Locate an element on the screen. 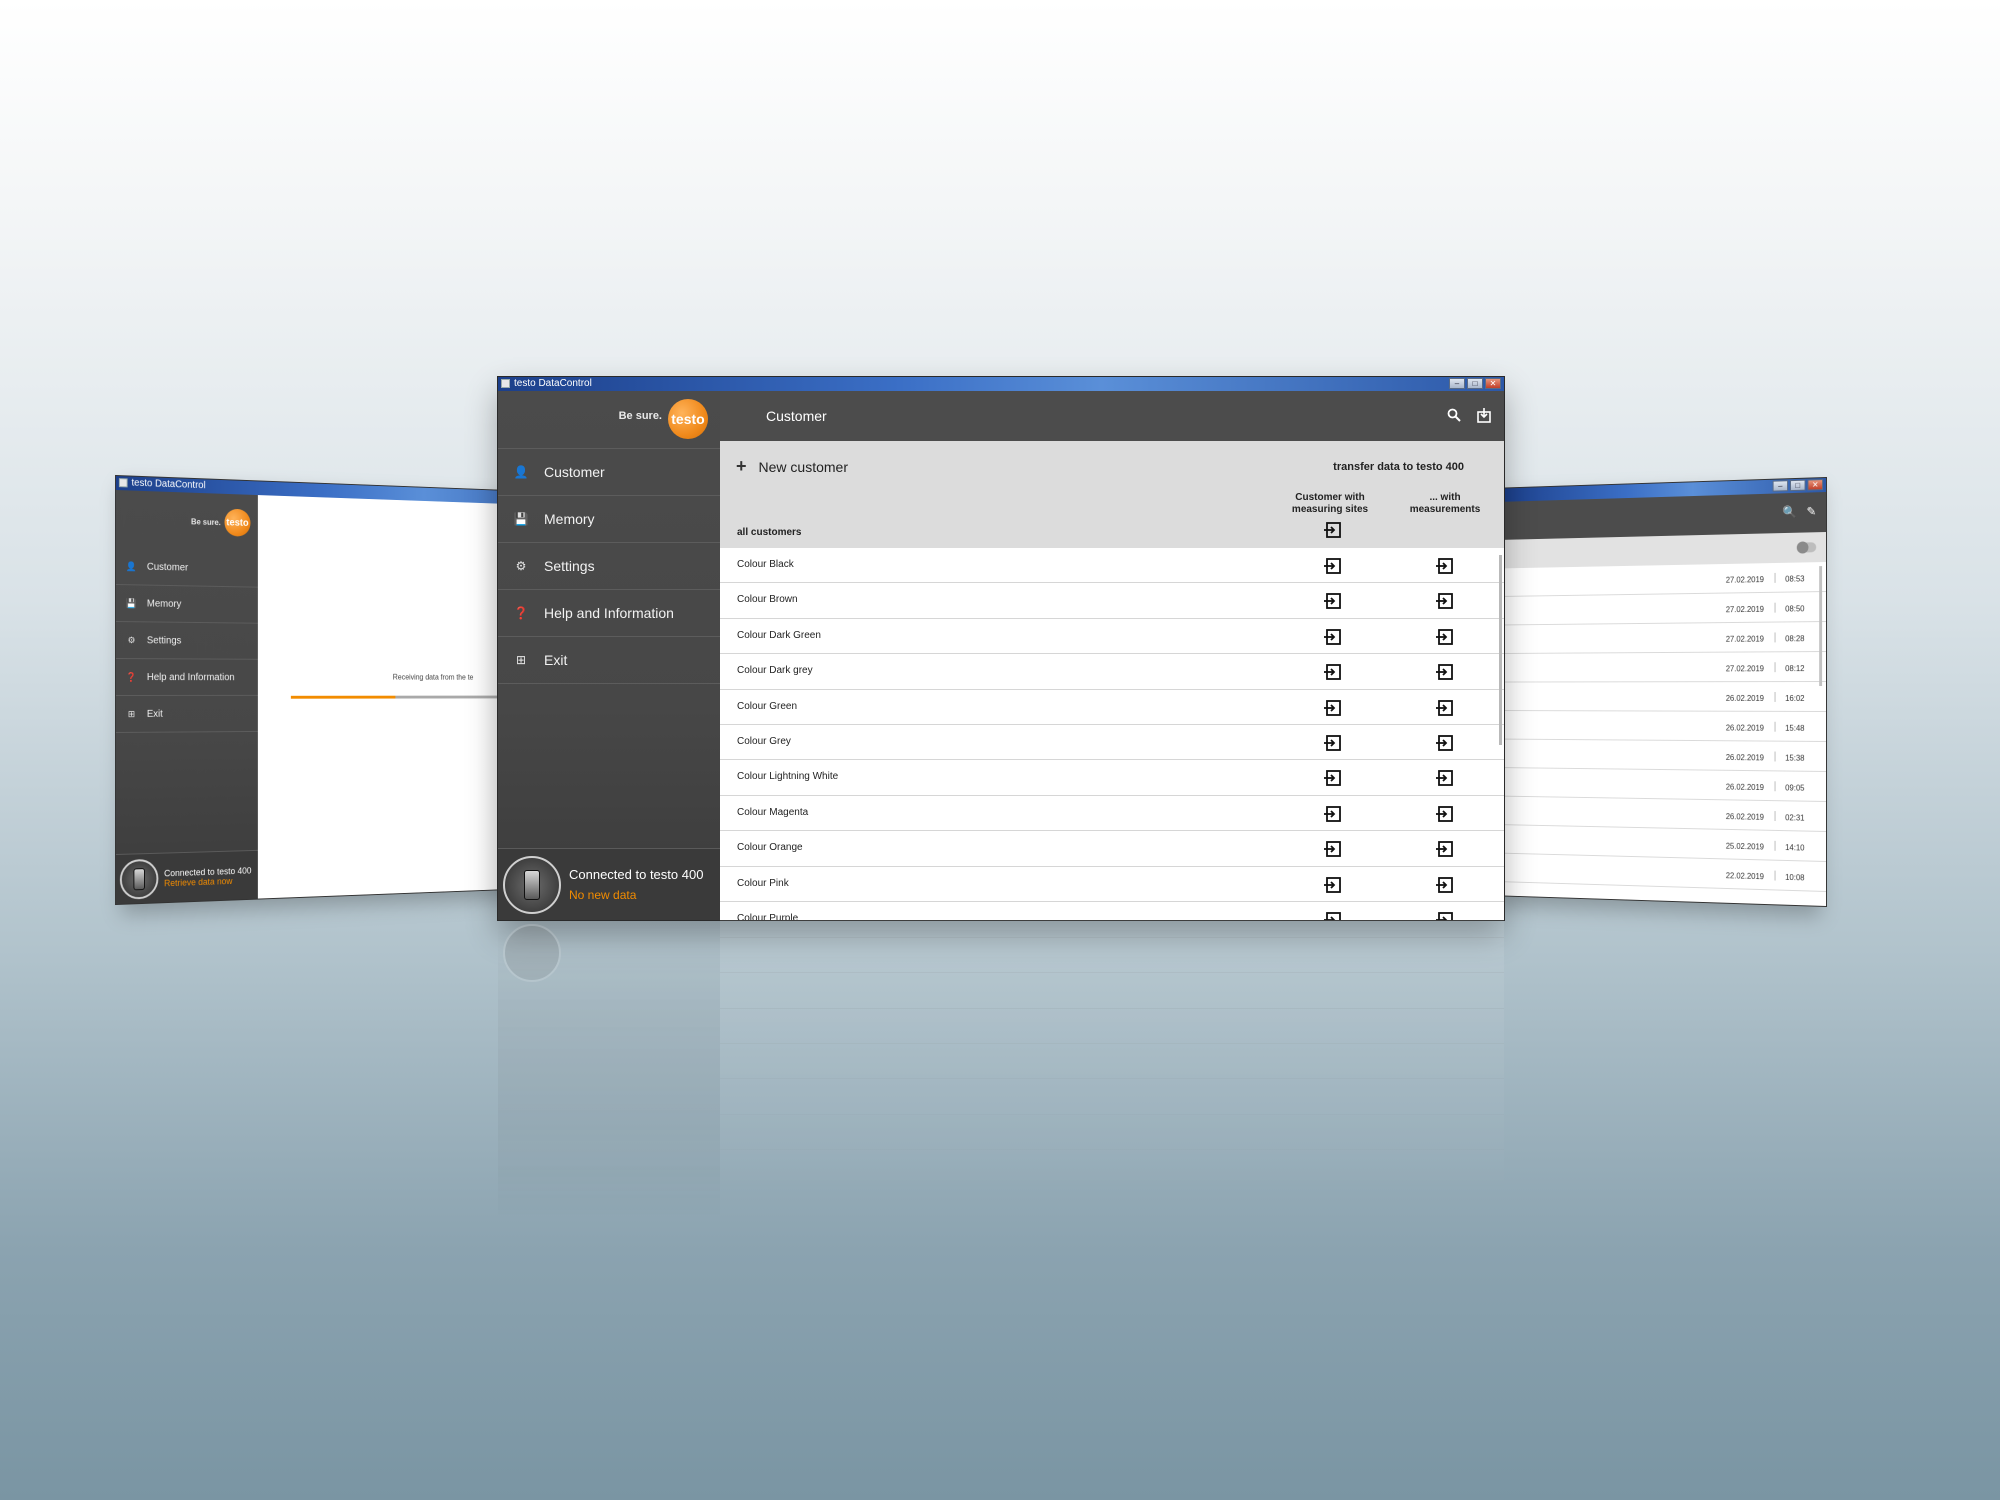 The image size is (2000, 1500). person-icon: 👤 is located at coordinates (521, 472).